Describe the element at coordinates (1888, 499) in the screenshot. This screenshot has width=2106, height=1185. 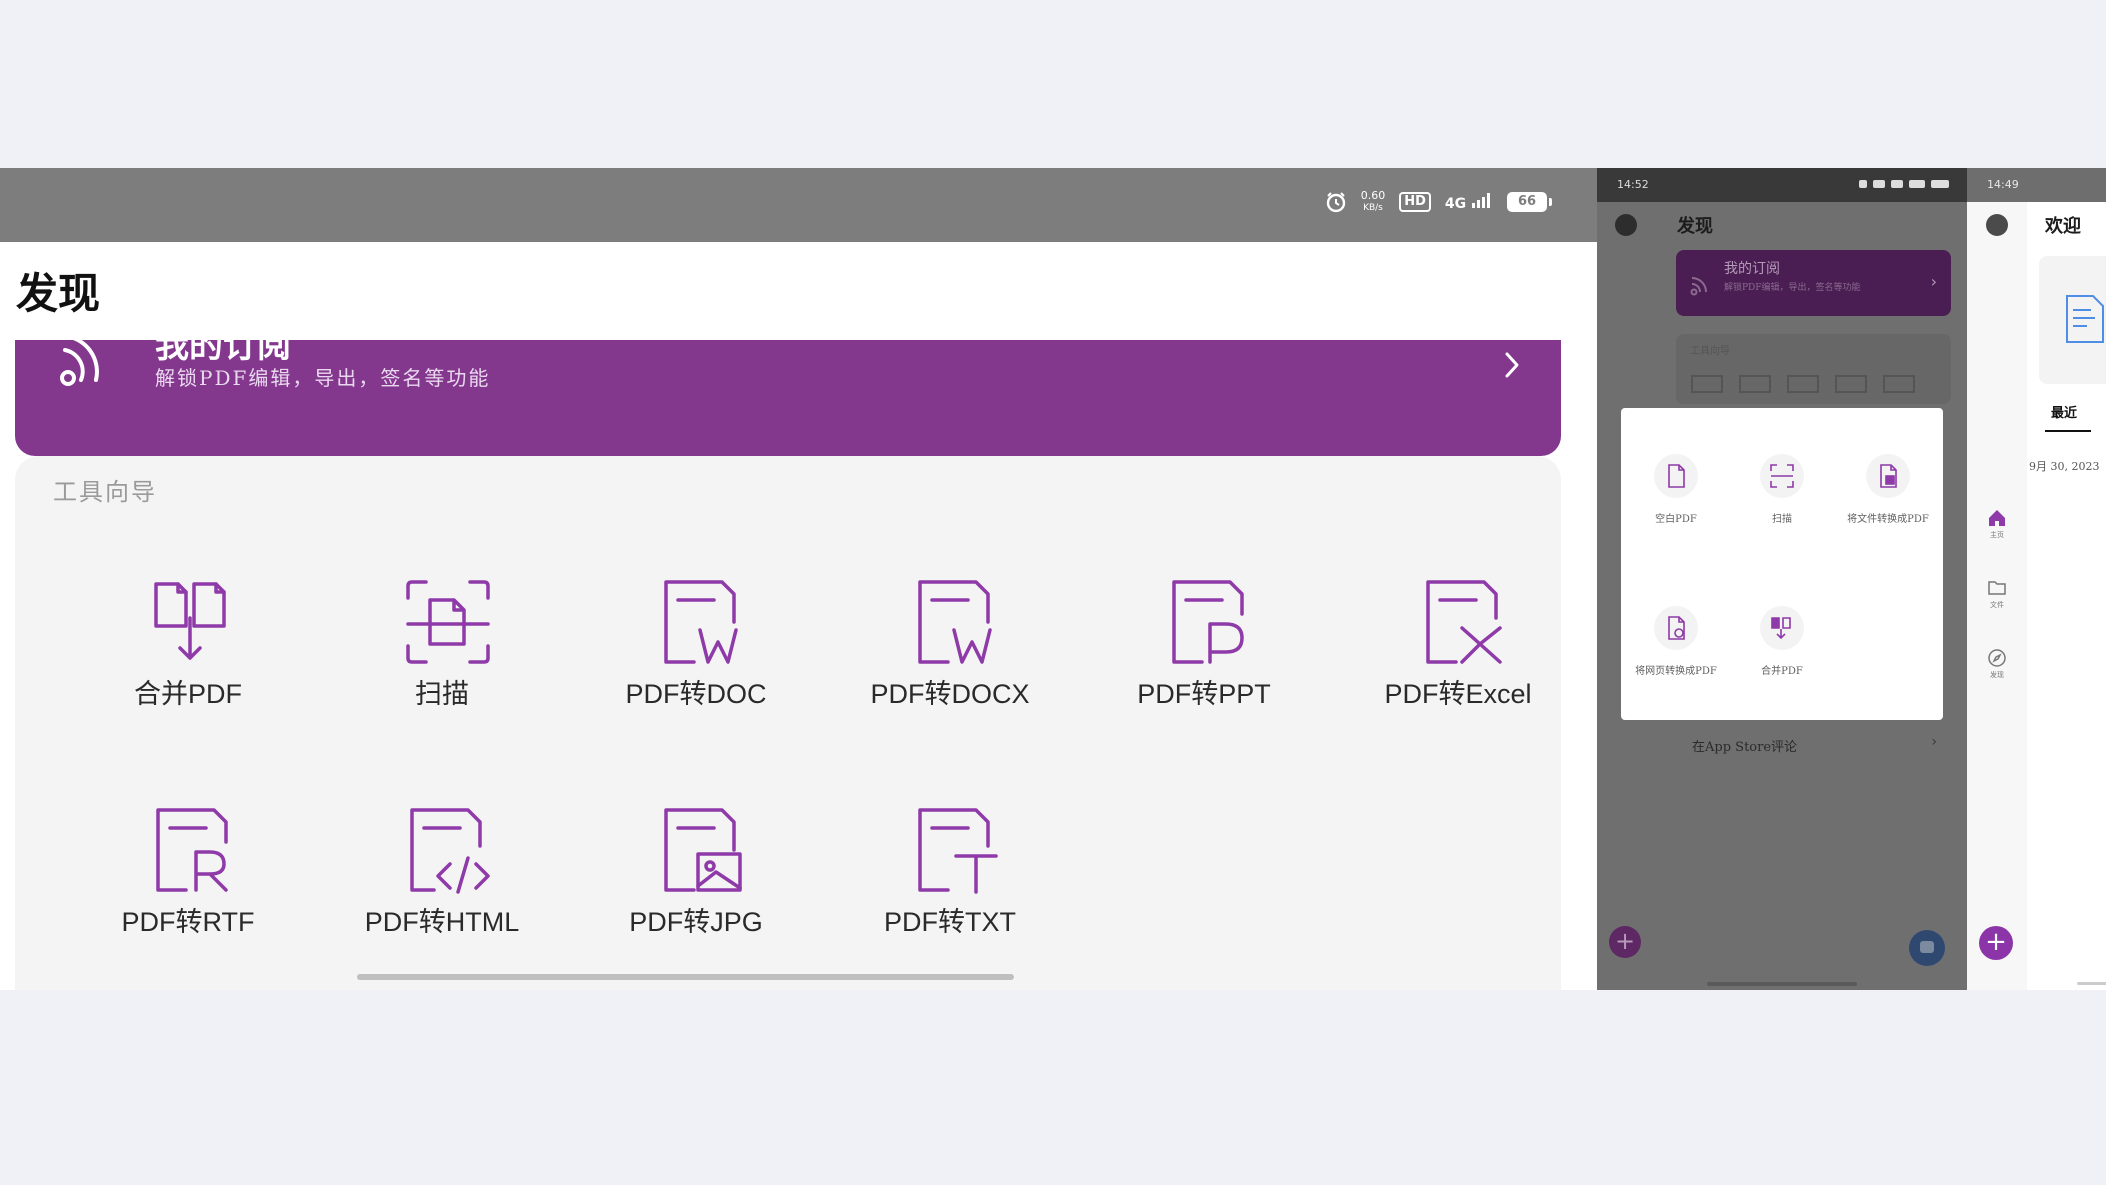
I see `sheet-item-file-to-pdf: 将文件转换成PDF` at that location.